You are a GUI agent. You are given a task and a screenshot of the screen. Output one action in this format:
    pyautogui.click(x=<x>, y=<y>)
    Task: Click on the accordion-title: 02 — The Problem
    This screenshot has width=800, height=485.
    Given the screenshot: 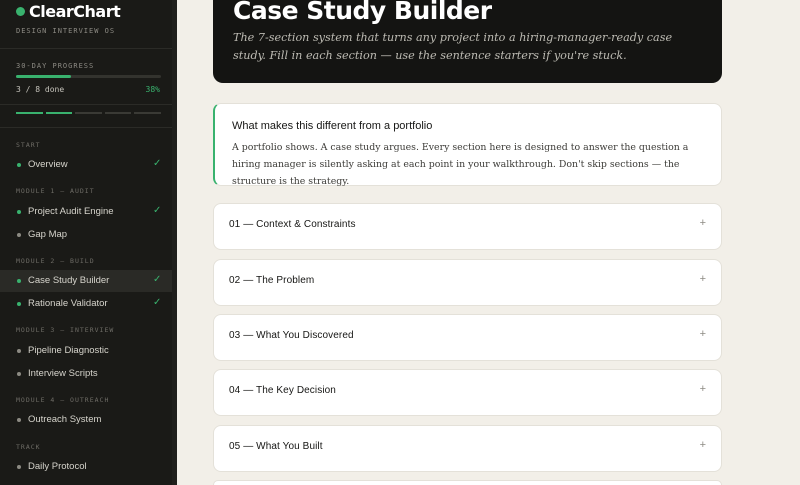 What is the action you would take?
    pyautogui.click(x=272, y=280)
    